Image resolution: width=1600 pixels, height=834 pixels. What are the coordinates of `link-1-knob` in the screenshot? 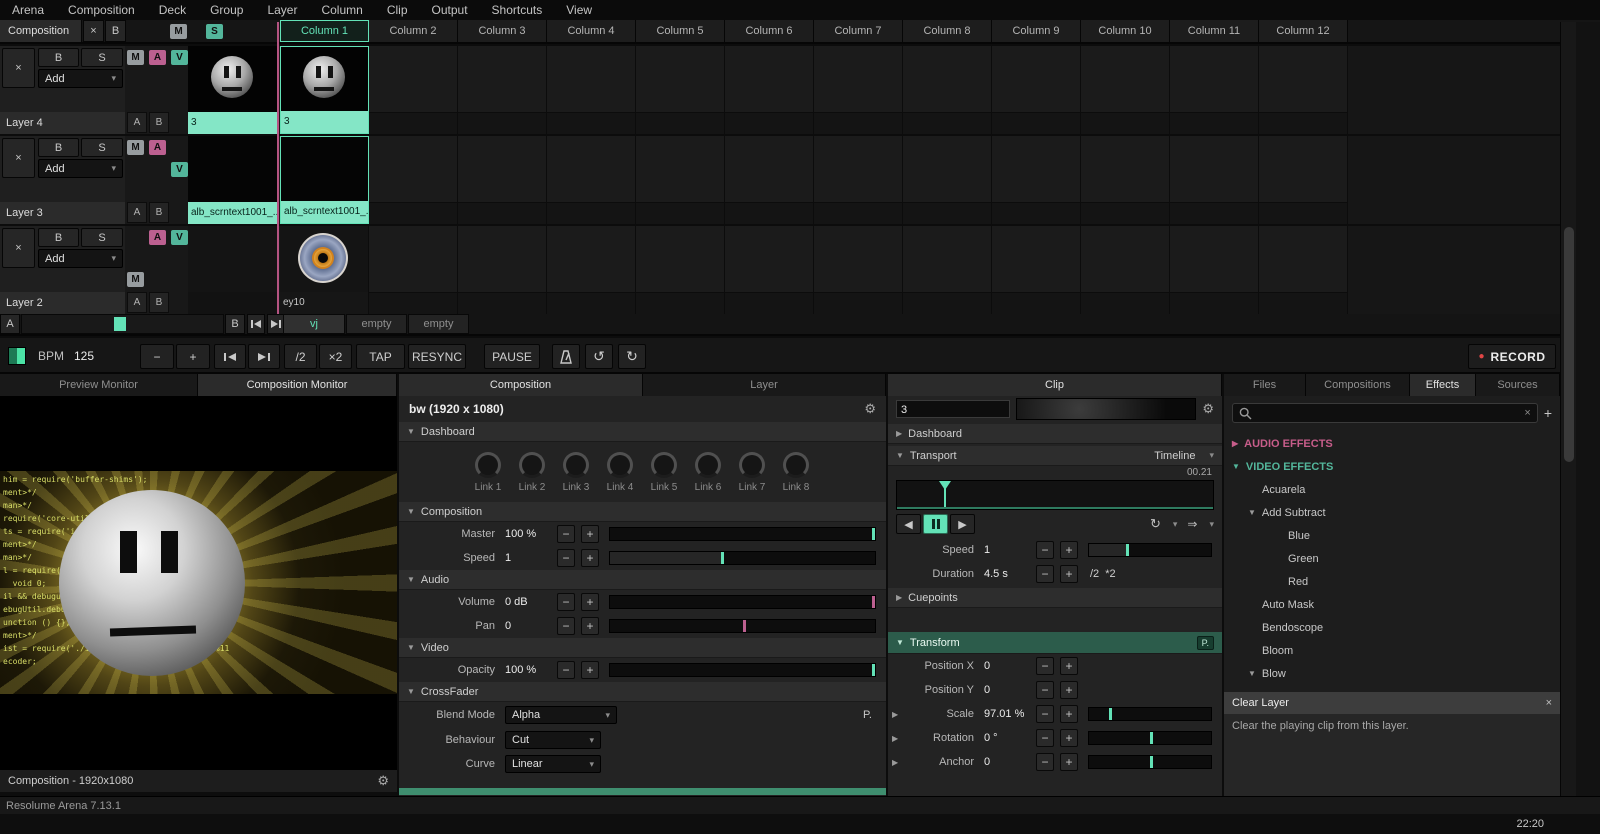 It's located at (488, 464).